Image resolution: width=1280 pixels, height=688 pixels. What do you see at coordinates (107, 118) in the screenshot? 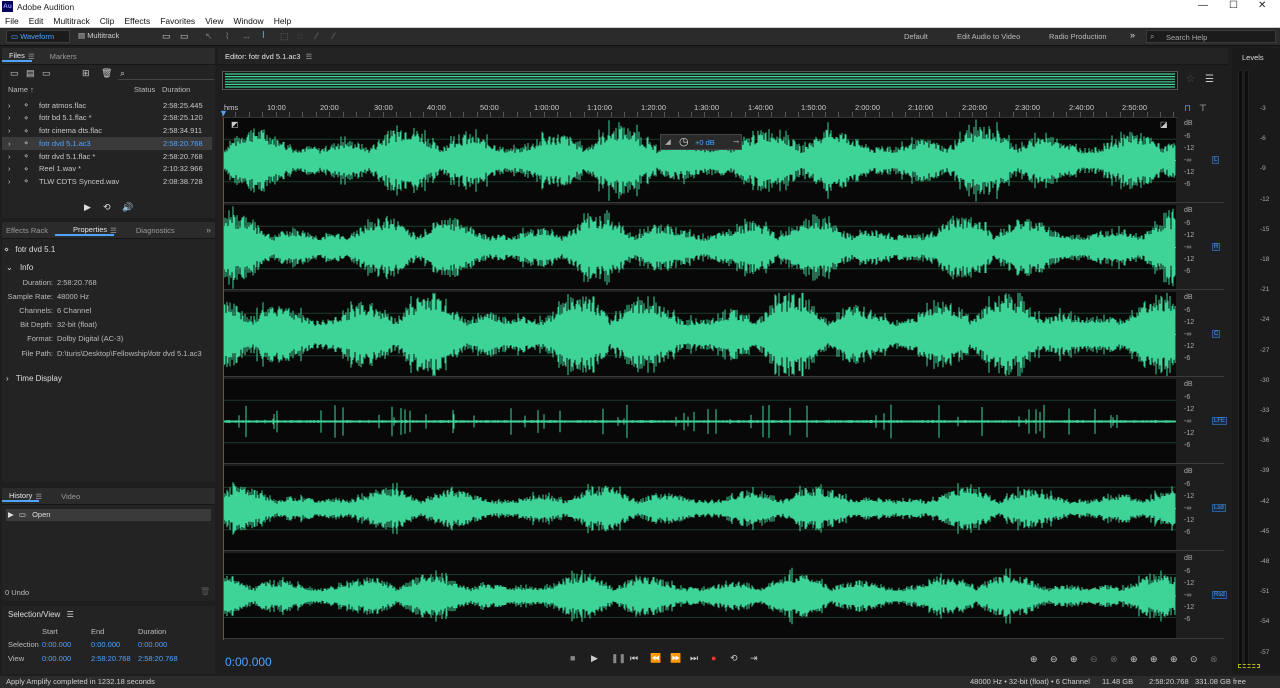
I see `file-row: › ⋄ fotr bd 5.1.flac * 2:58:25.120` at bounding box center [107, 118].